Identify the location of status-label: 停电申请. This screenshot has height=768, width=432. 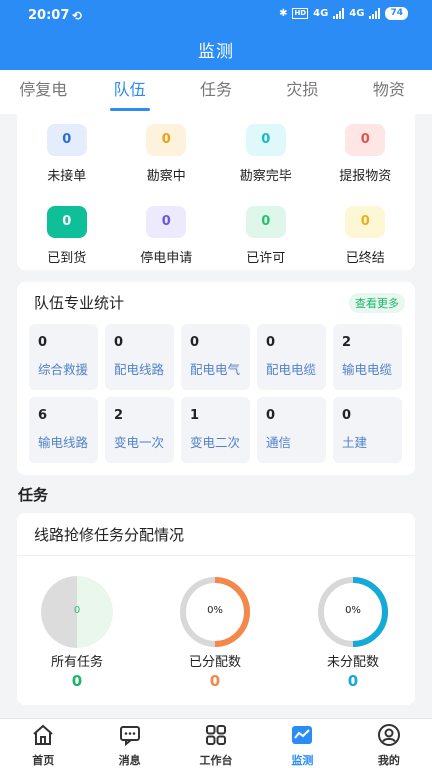
(166, 258).